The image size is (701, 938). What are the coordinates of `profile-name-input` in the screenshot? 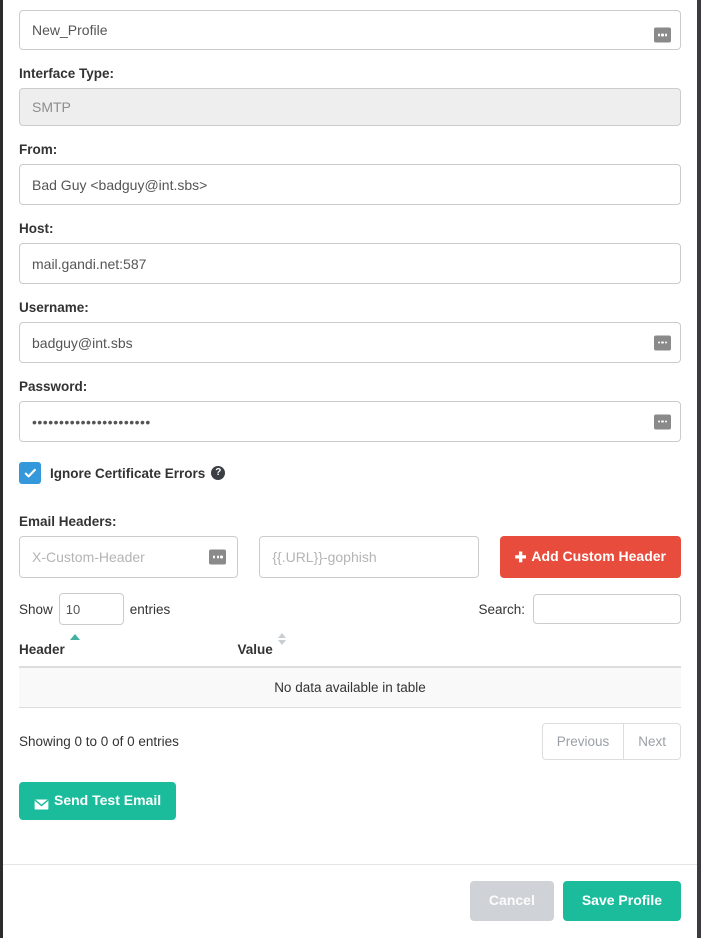 It's located at (350, 30).